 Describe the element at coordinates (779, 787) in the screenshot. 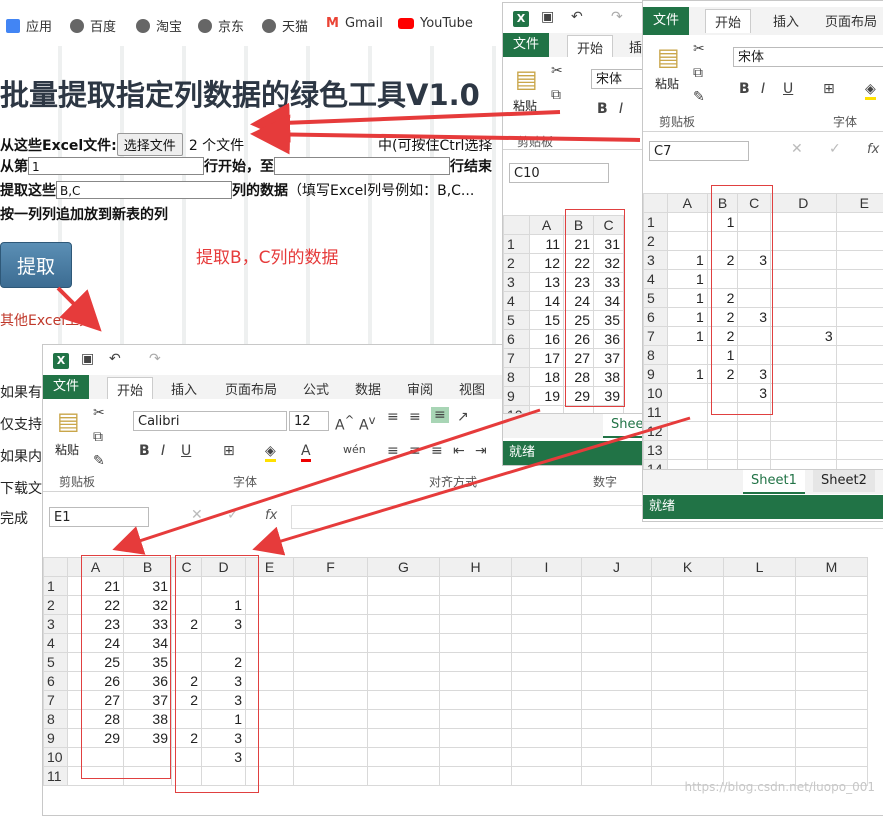

I see `watermark: https://blog.csdn.net/luopo_001` at that location.